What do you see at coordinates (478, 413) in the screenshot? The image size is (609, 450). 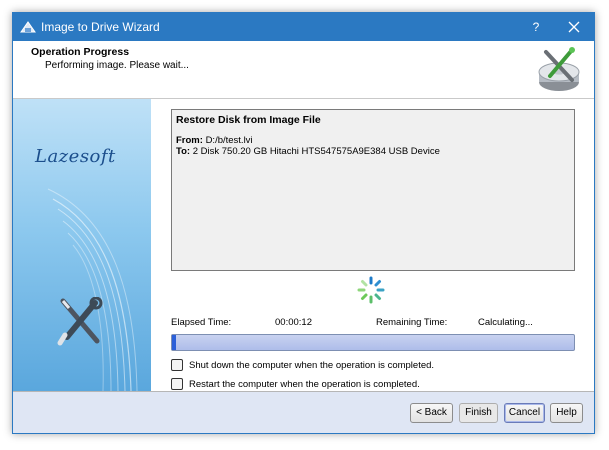 I see `finish-button: Finish` at bounding box center [478, 413].